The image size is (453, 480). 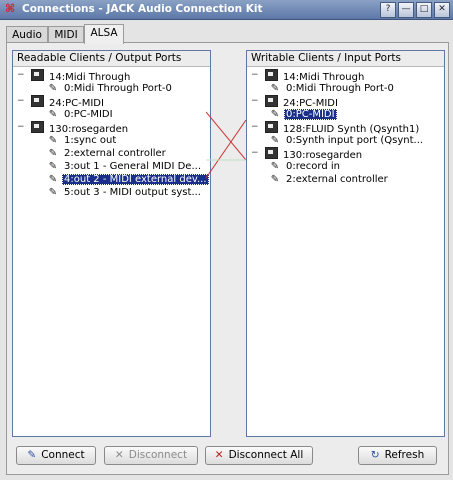 What do you see at coordinates (375, 455) in the screenshot?
I see `refresh-icon: ↻` at bounding box center [375, 455].